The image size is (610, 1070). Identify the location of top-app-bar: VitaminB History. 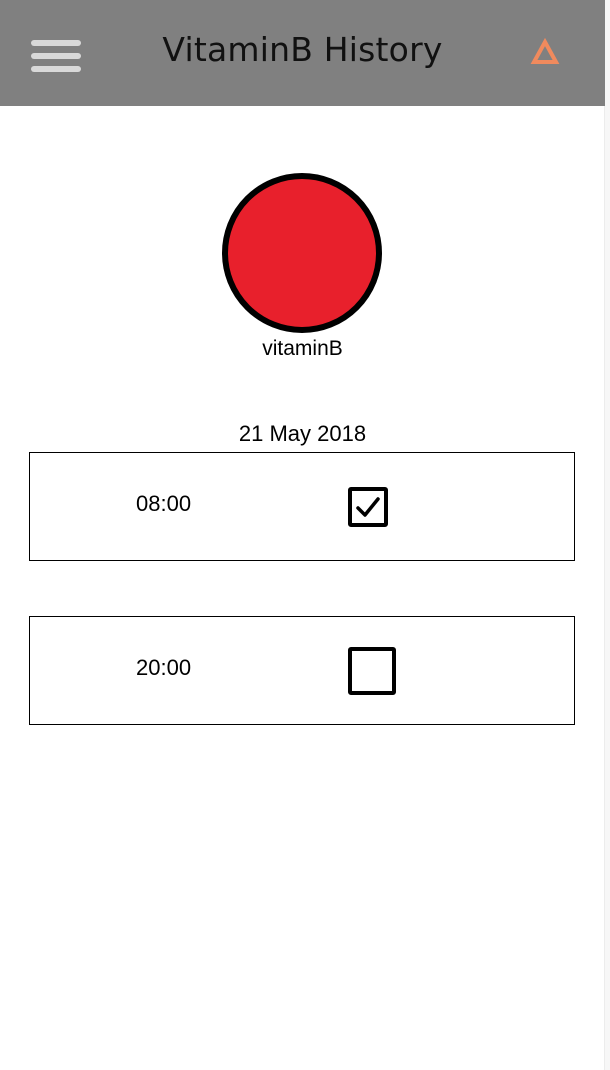
(302, 53).